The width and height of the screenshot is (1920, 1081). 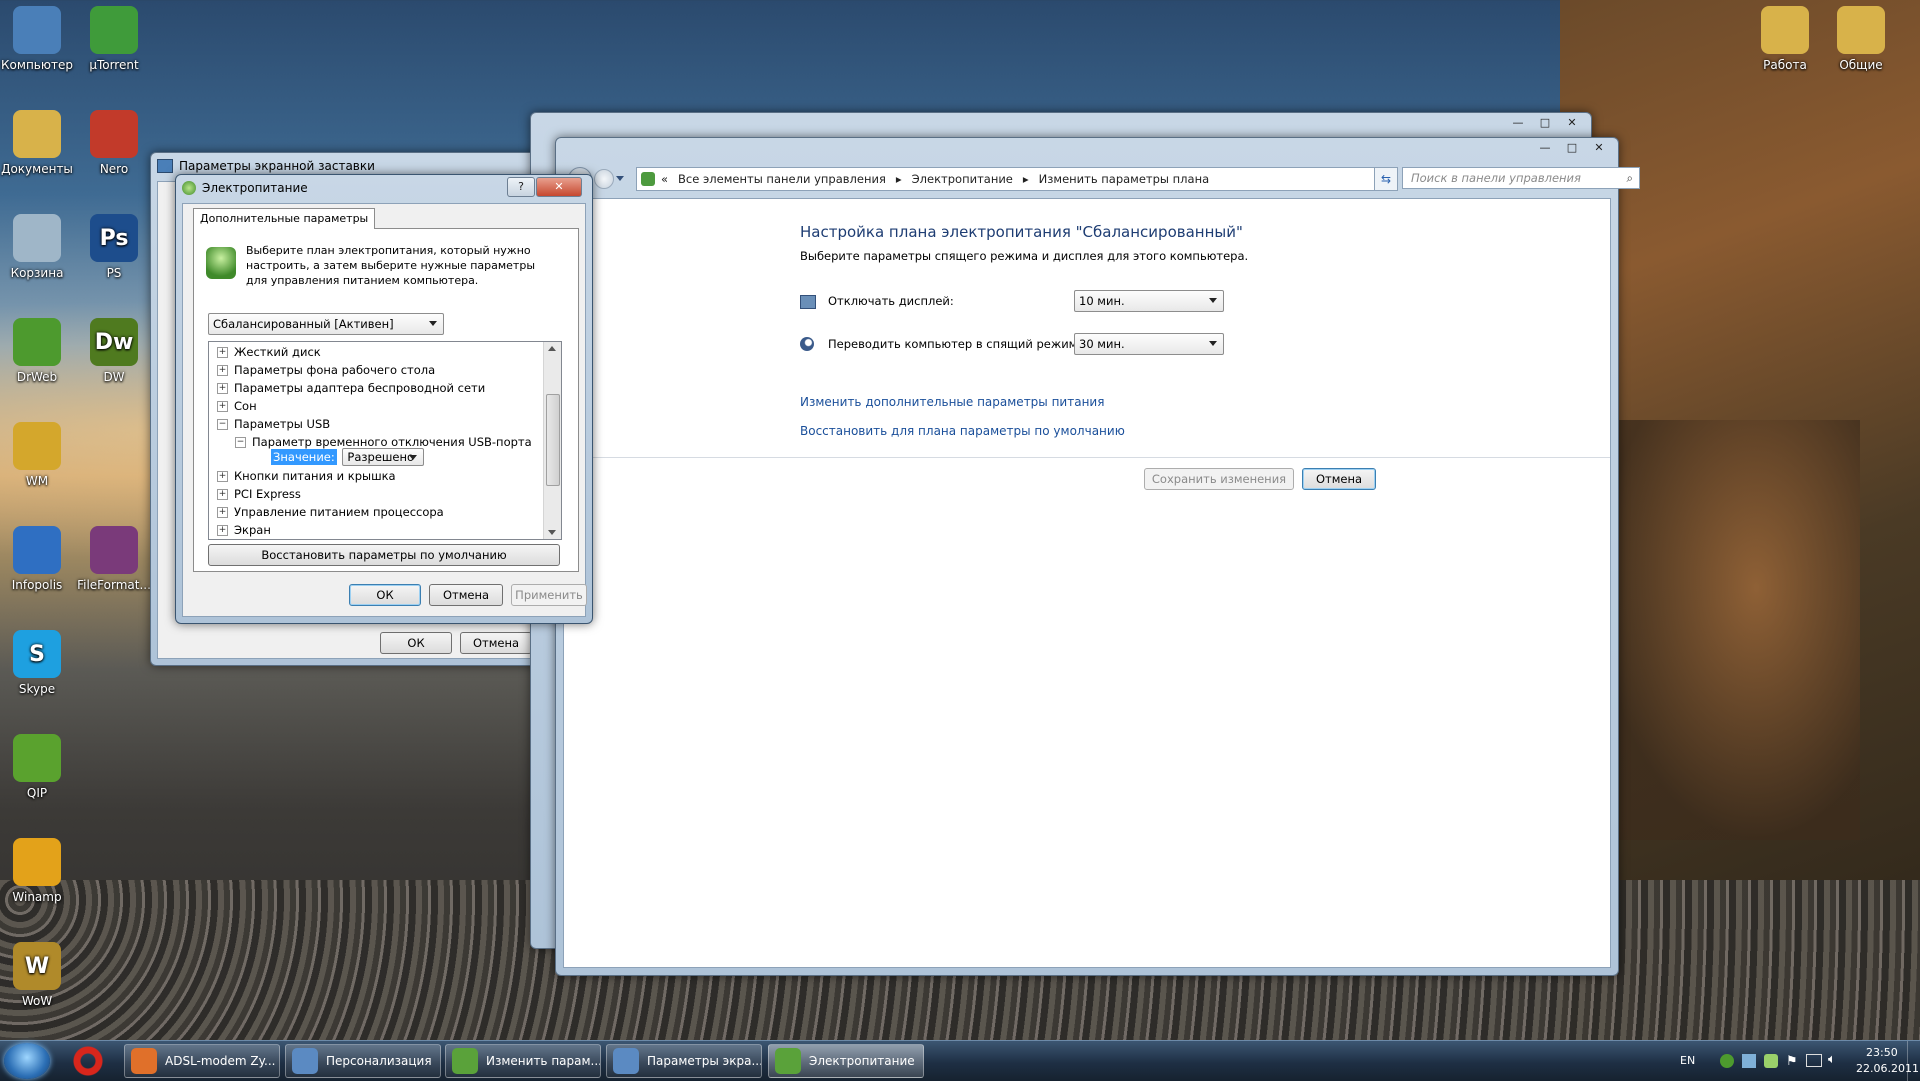 What do you see at coordinates (496, 643) in the screenshot?
I see `screensaver-cancel-button: Отмена` at bounding box center [496, 643].